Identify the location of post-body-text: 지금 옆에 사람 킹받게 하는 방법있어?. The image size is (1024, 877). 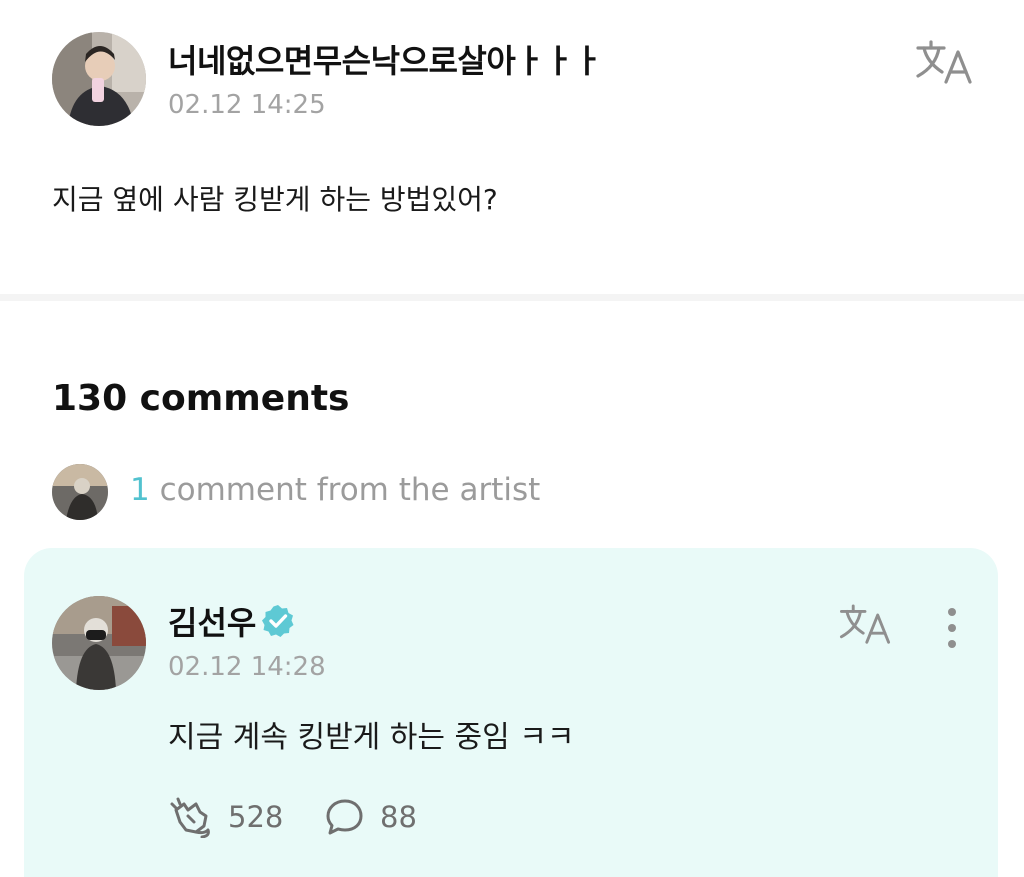
(275, 199).